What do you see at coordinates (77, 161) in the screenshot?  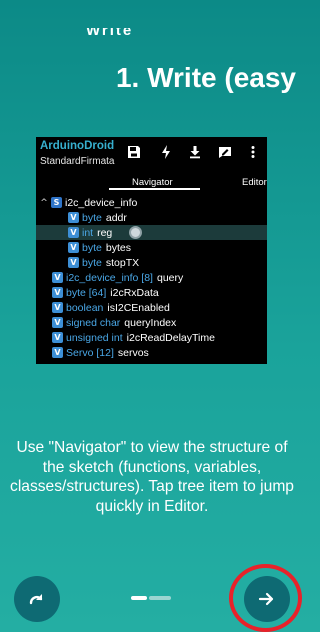 I see `sketch-name: StandardFirmata` at bounding box center [77, 161].